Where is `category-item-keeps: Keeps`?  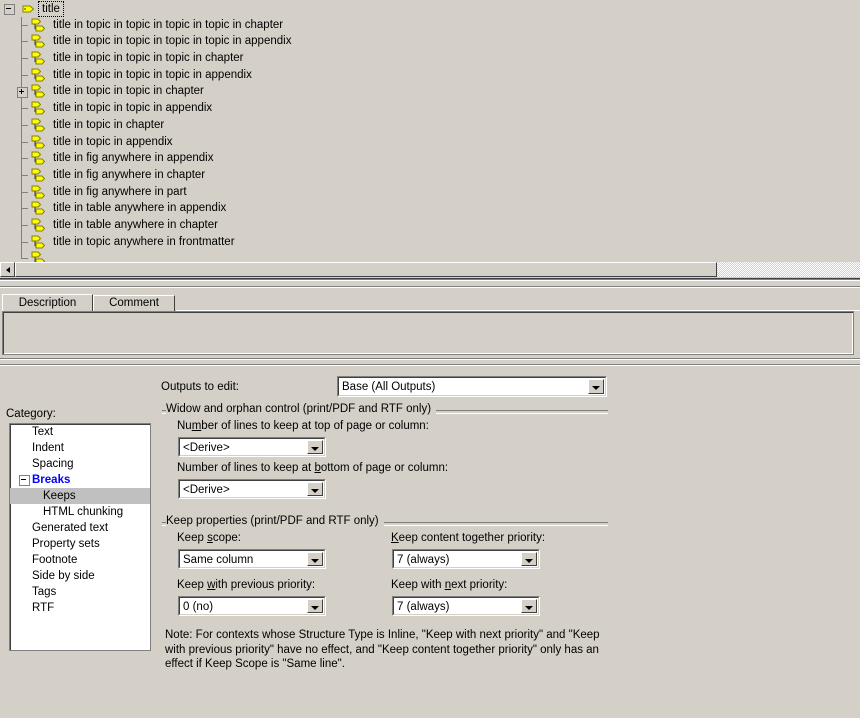 category-item-keeps: Keeps is located at coordinates (80, 496).